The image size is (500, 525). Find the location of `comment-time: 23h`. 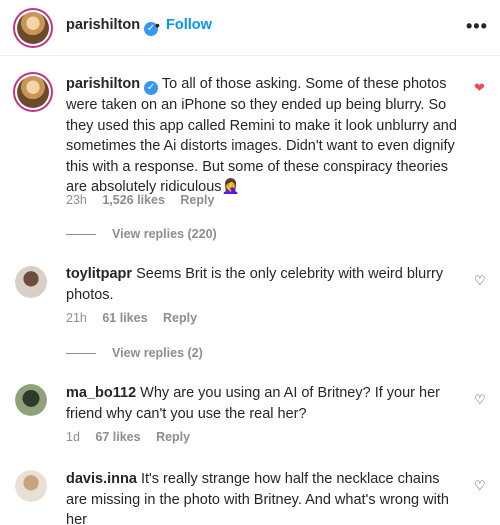

comment-time: 23h is located at coordinates (76, 200).